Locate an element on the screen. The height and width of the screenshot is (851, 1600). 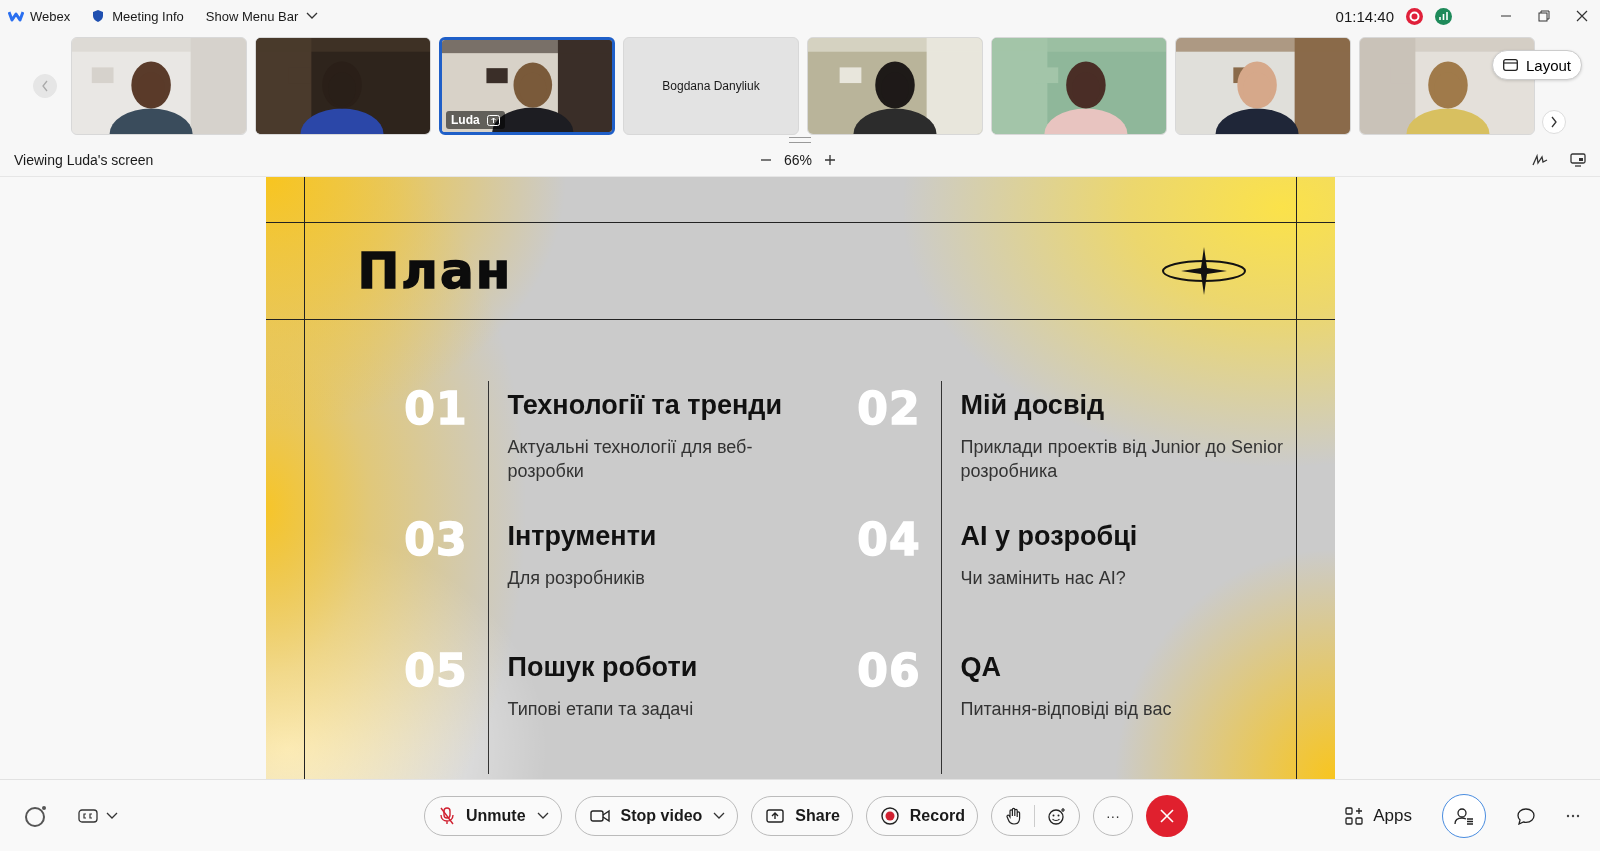
ring-icon is located at coordinates (36, 815).